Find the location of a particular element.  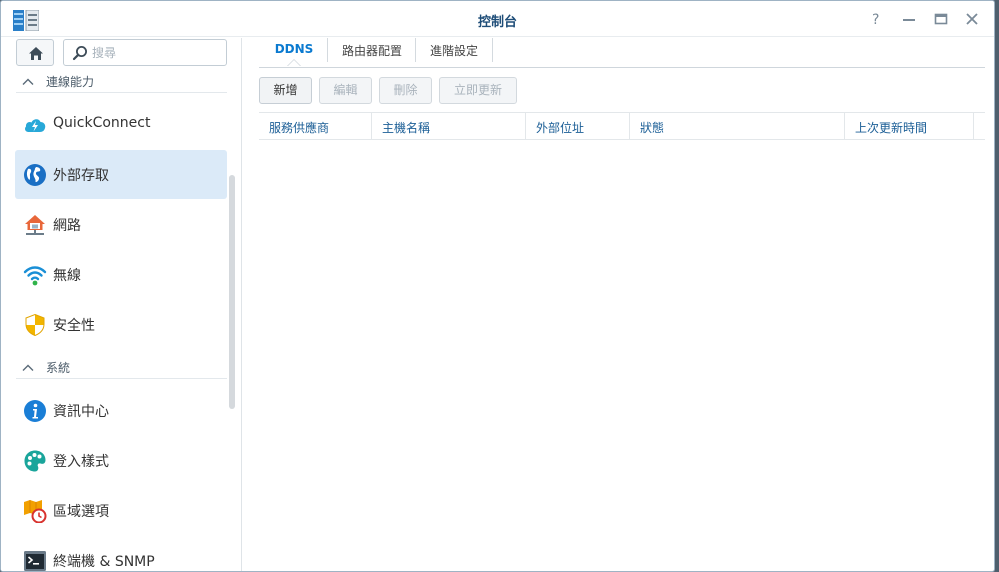

update-now-button: 立即更新 is located at coordinates (478, 90).